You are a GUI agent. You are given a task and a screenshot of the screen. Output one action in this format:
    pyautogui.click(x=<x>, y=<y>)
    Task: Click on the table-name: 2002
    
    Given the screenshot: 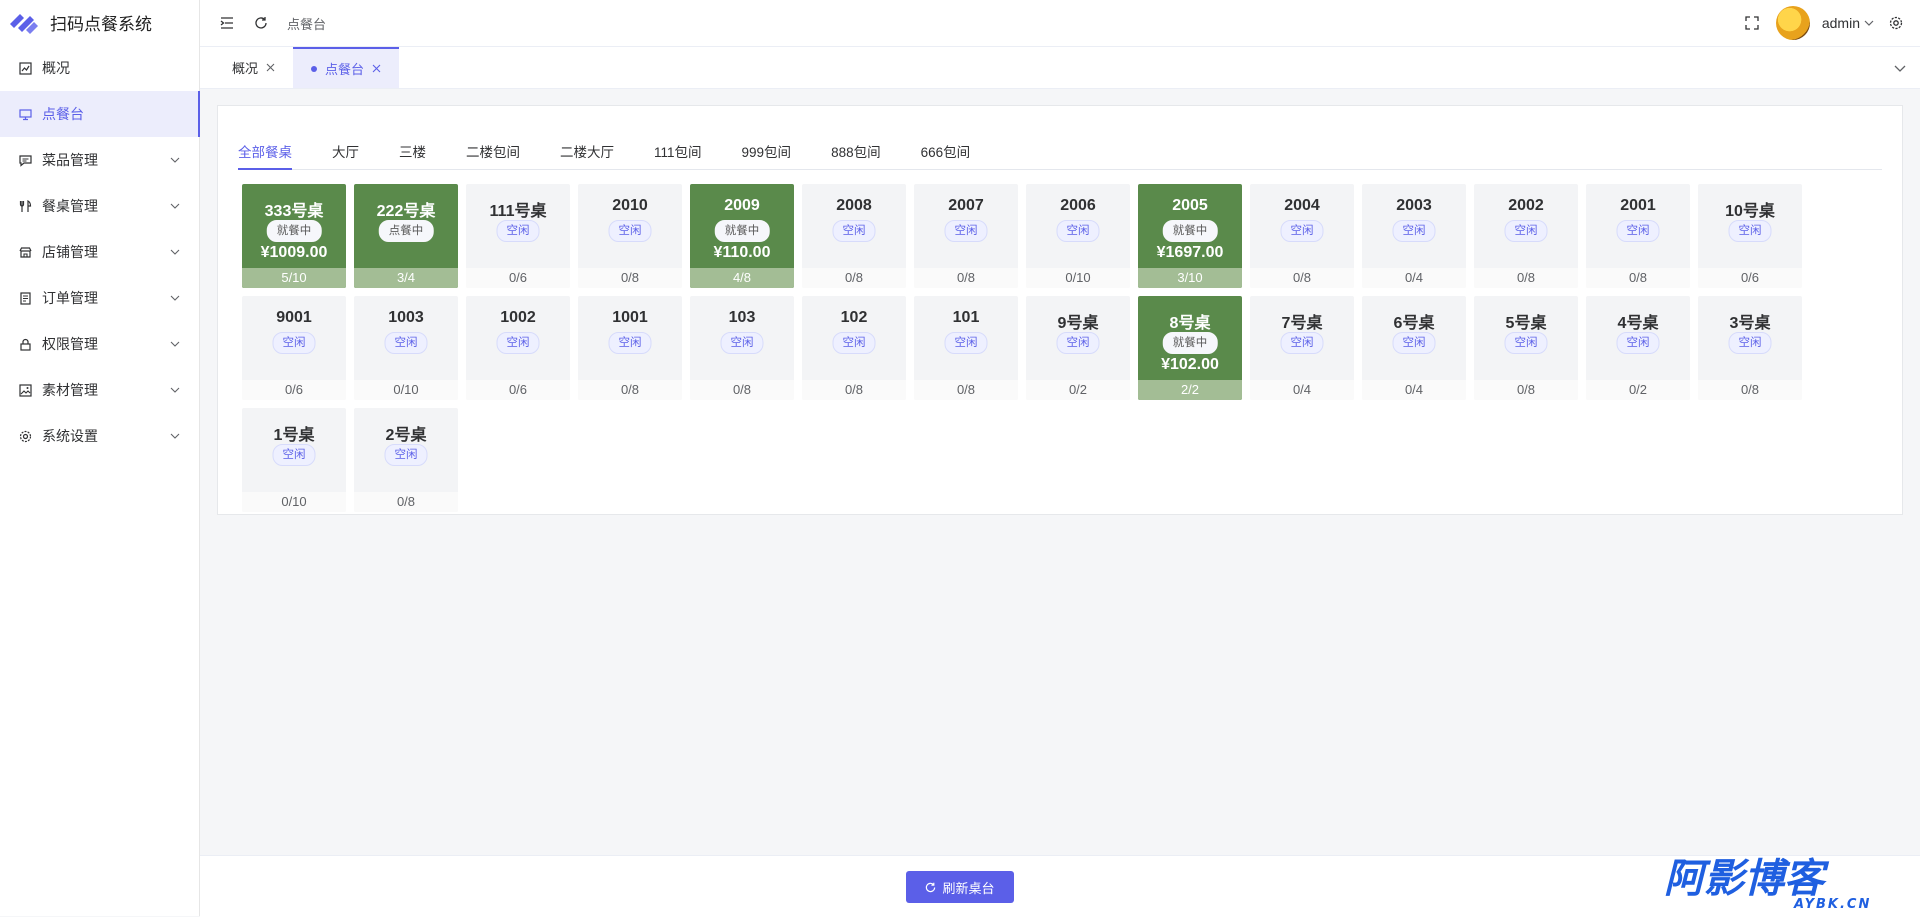 What is the action you would take?
    pyautogui.click(x=1526, y=205)
    